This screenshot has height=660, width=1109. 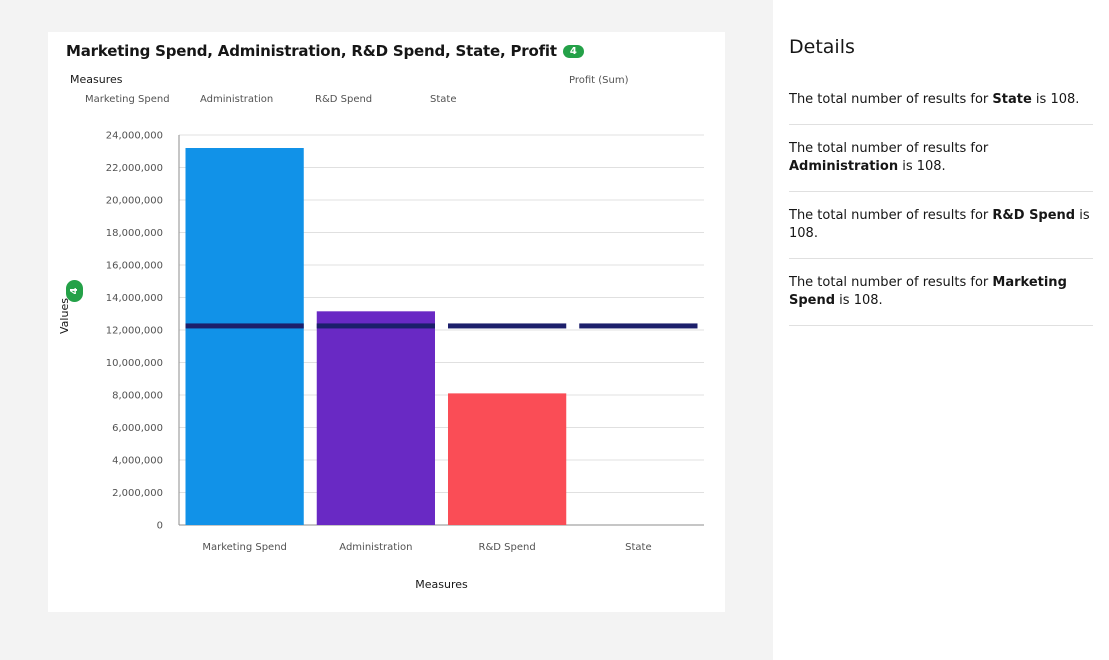 What do you see at coordinates (822, 47) in the screenshot?
I see `details-title: Details` at bounding box center [822, 47].